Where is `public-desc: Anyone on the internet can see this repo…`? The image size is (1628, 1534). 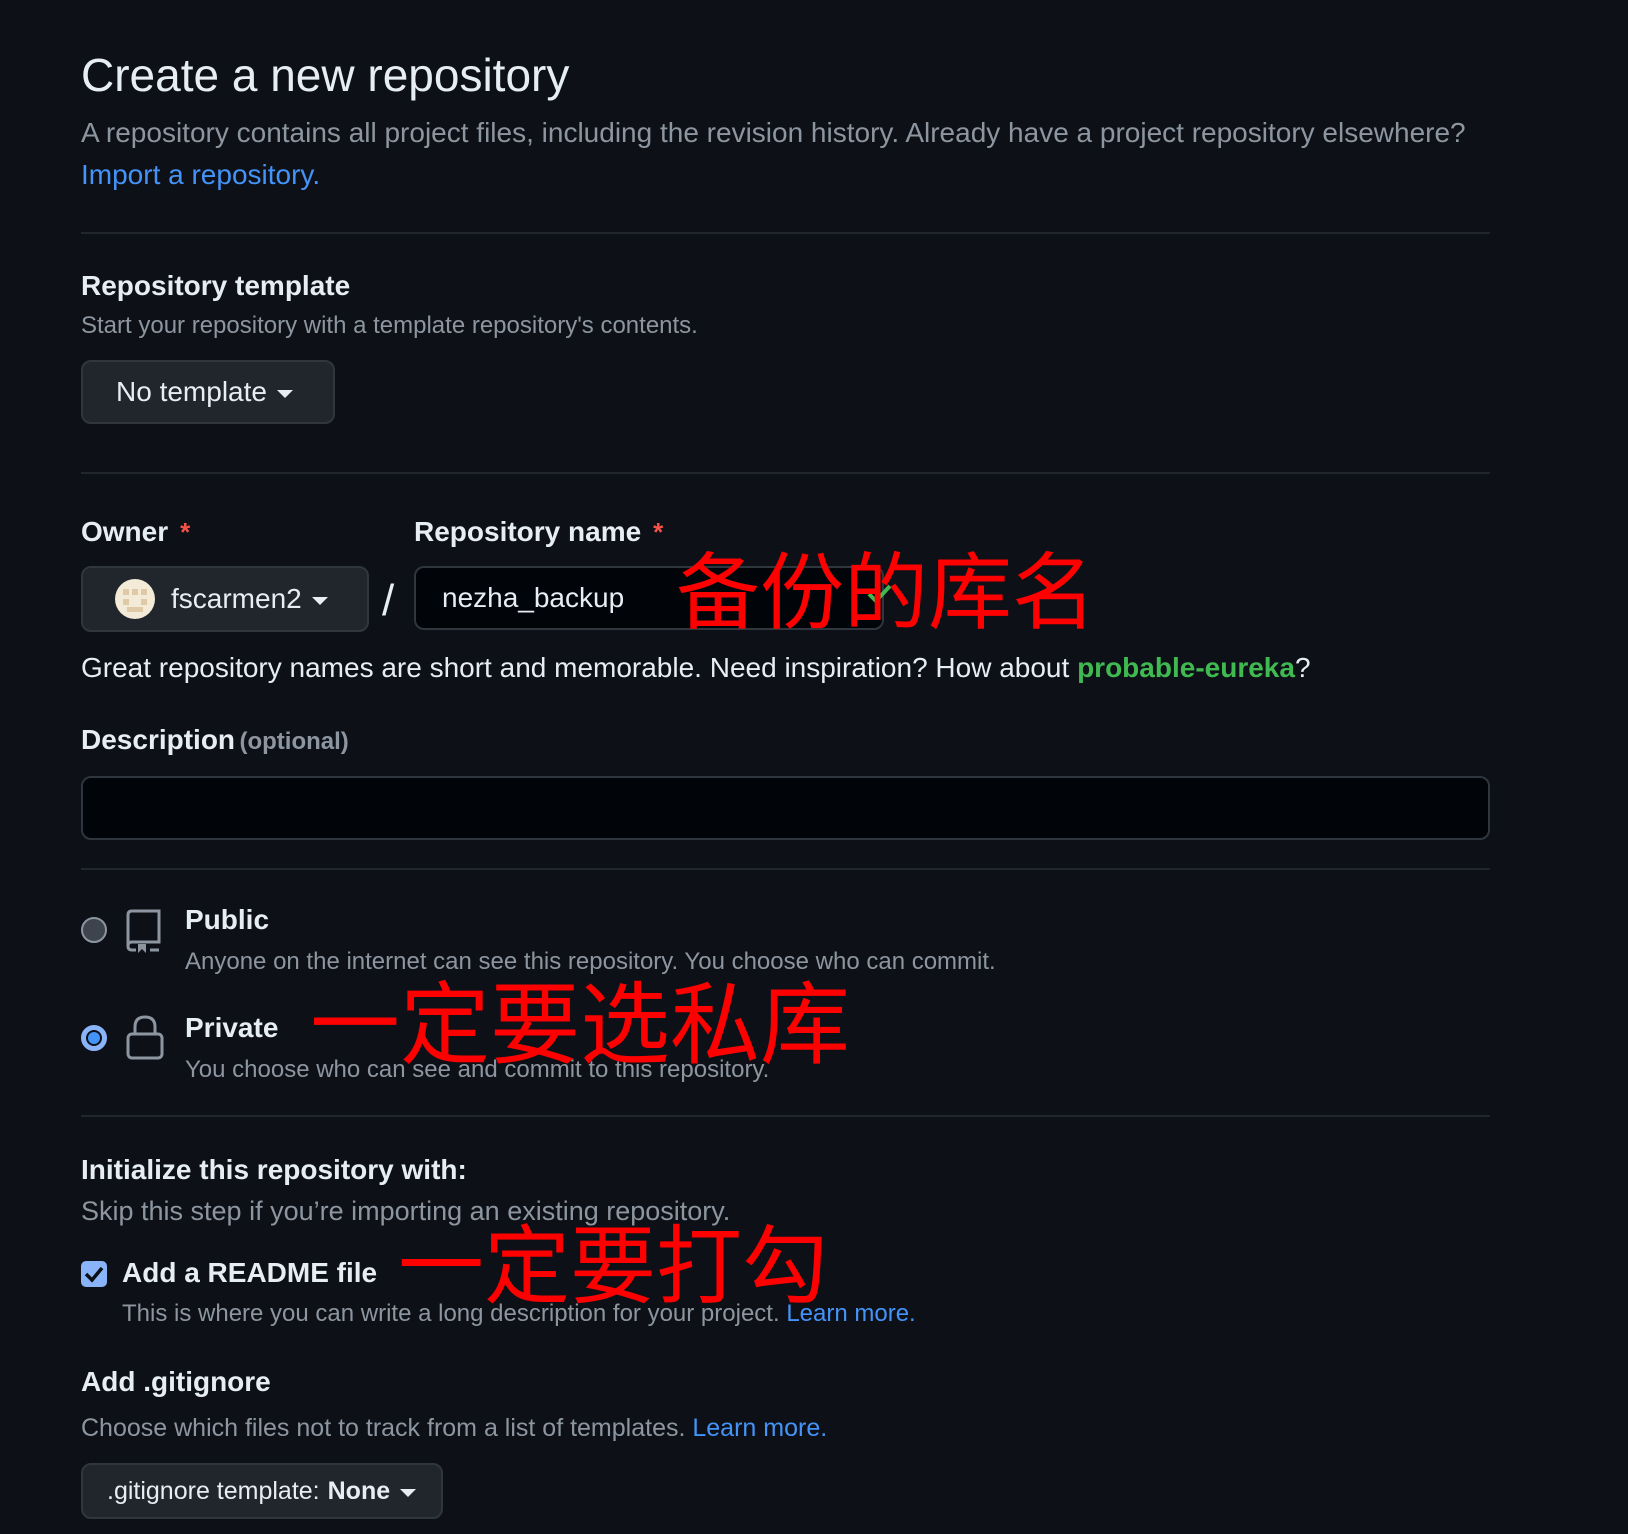
public-desc: Anyone on the internet can see this repo… is located at coordinates (590, 961).